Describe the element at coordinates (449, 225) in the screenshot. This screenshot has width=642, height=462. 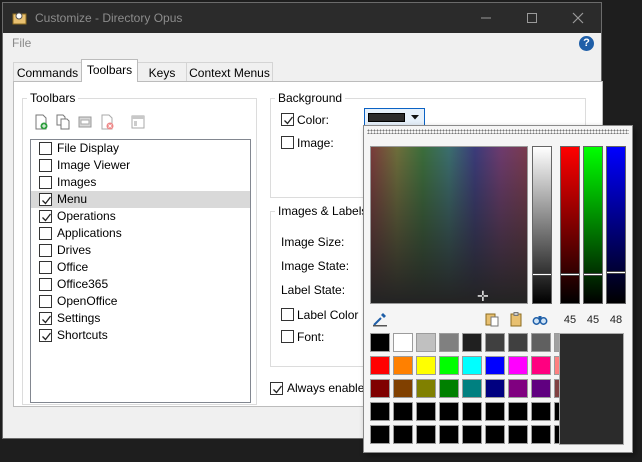
I see `color-spectrum-field: ✛` at that location.